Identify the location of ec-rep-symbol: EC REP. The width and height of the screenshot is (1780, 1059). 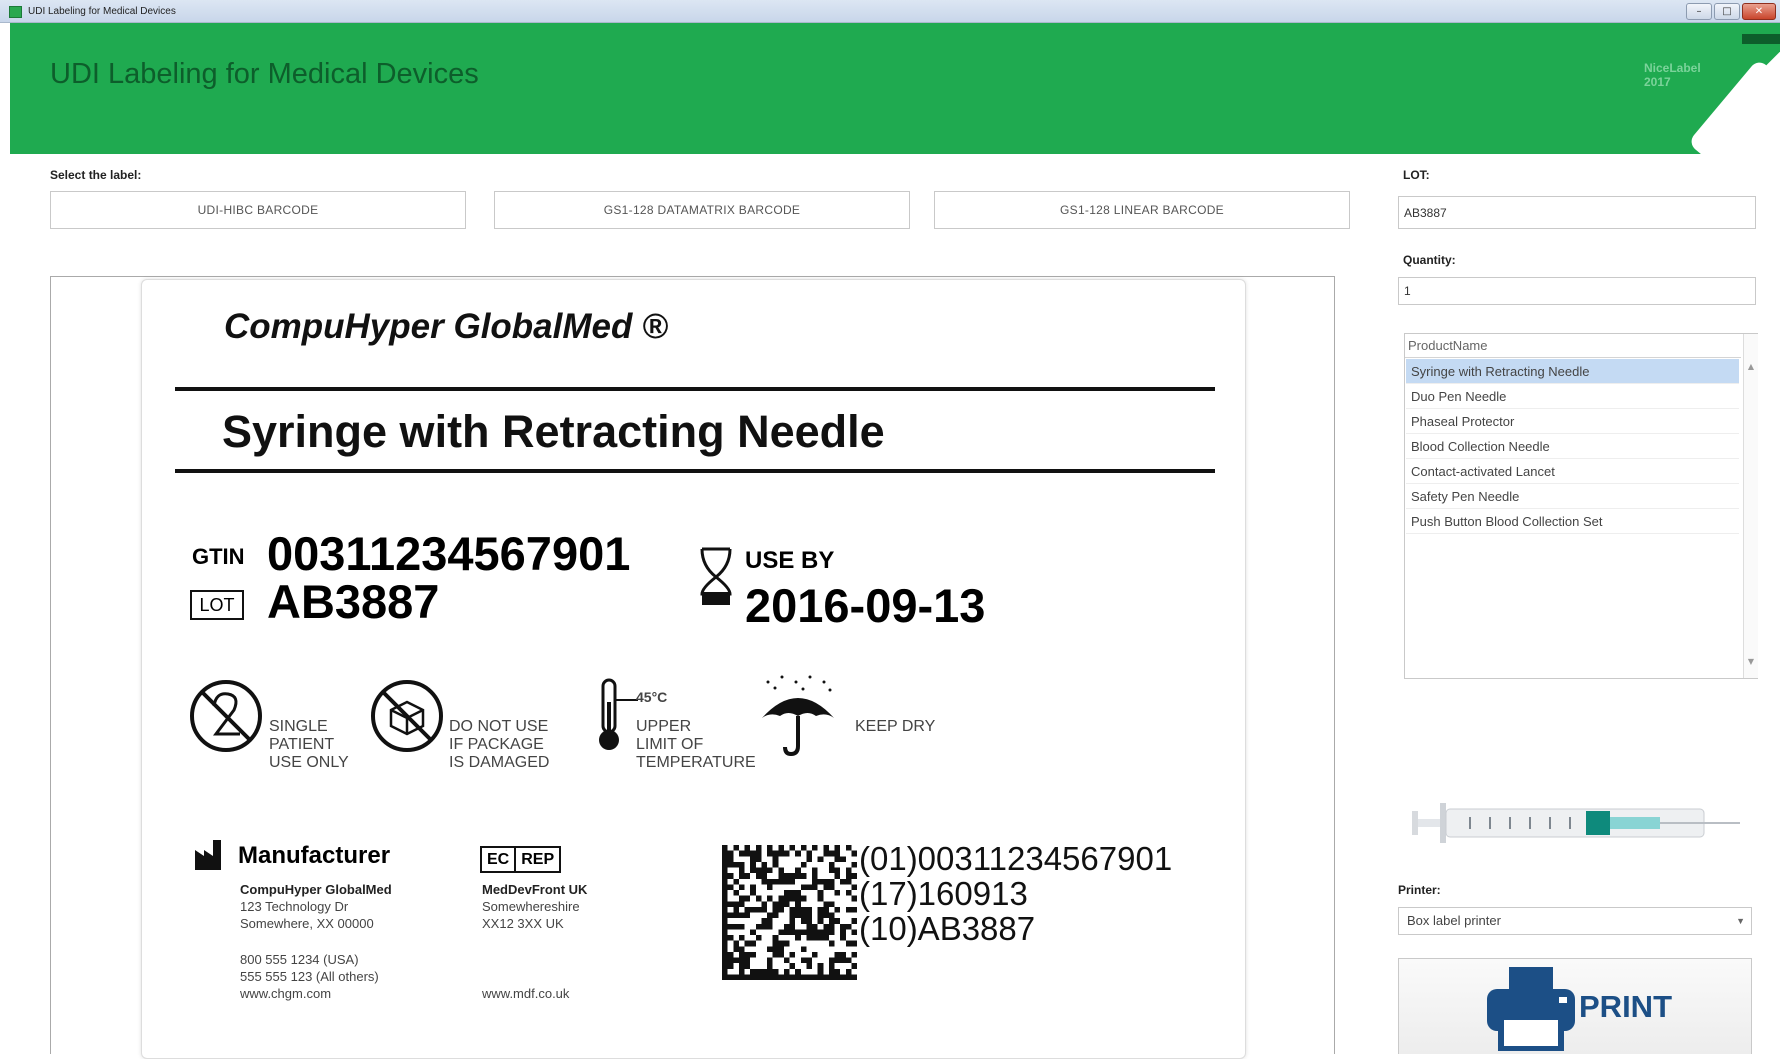
(521, 859).